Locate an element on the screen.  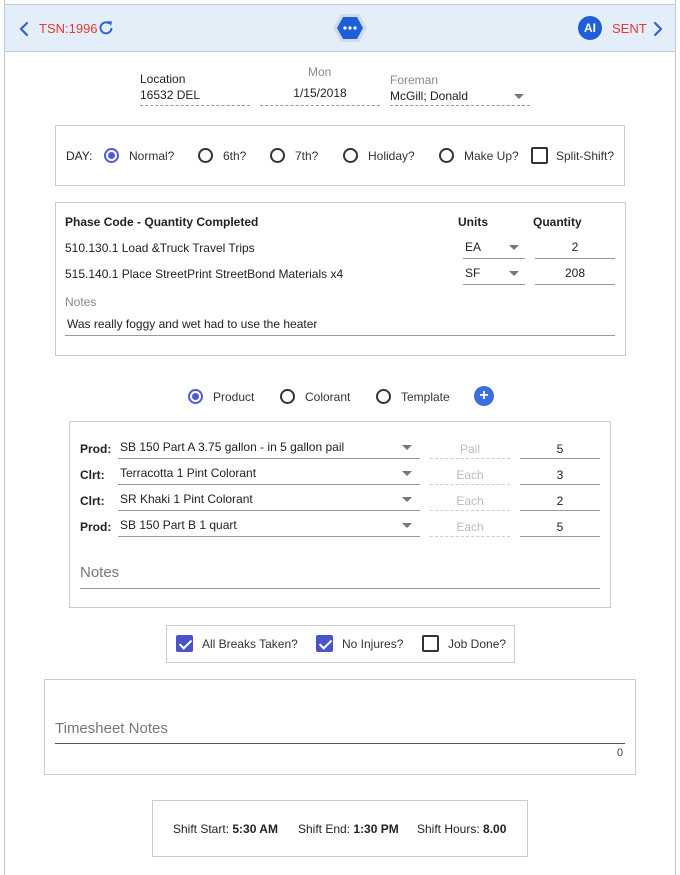
add-item-button: + is located at coordinates (484, 396).